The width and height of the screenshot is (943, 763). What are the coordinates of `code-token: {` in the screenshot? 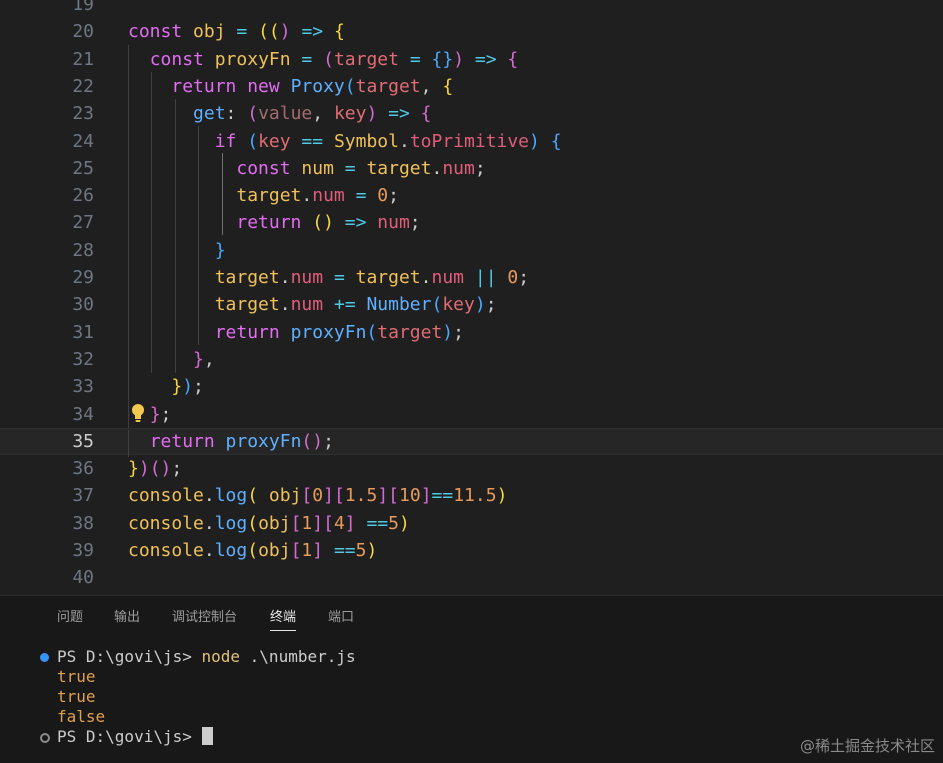 It's located at (556, 141).